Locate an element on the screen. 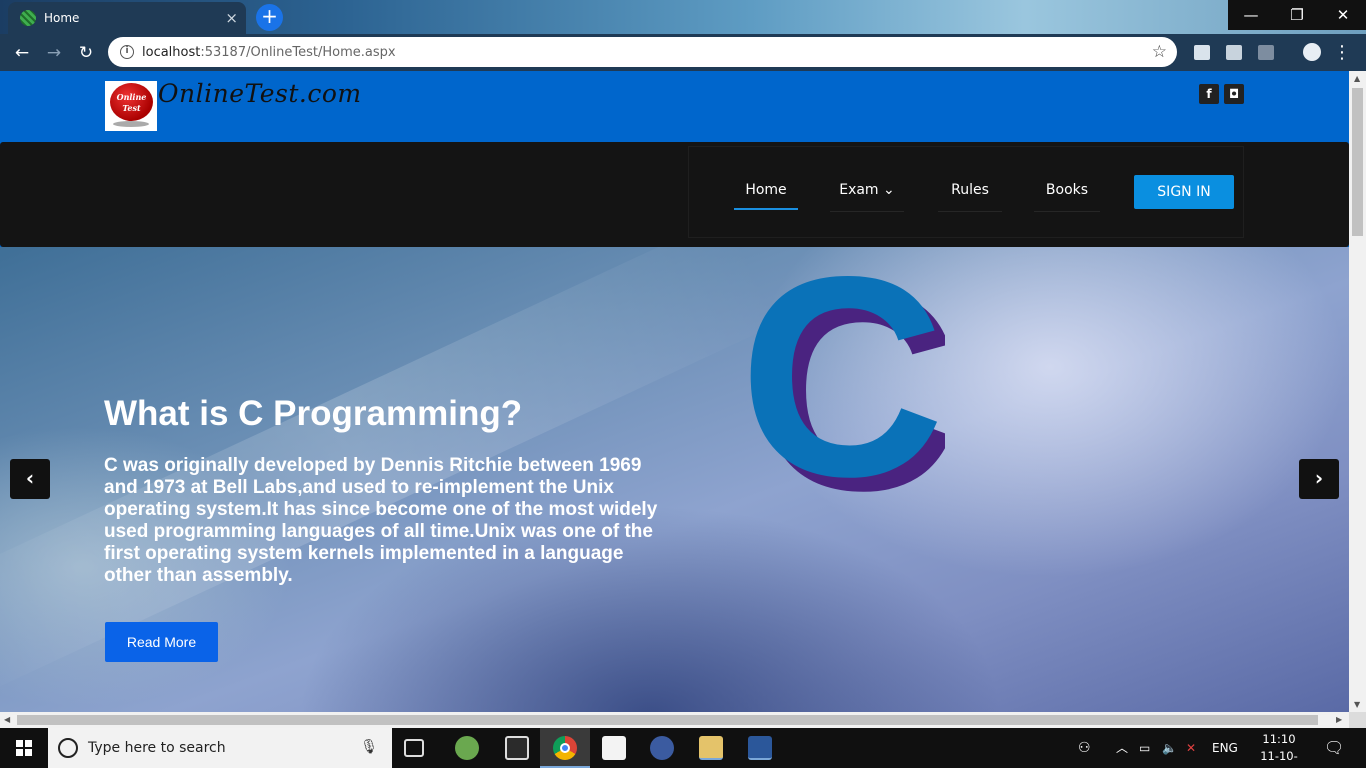  nav-books: Books is located at coordinates (1067, 196).